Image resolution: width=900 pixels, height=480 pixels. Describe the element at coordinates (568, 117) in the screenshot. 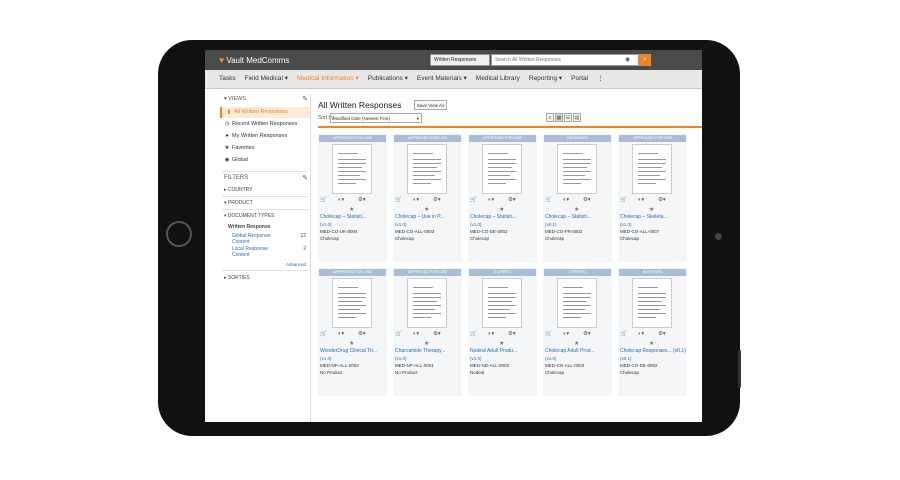

I see `compact-view-icon: ☰` at that location.